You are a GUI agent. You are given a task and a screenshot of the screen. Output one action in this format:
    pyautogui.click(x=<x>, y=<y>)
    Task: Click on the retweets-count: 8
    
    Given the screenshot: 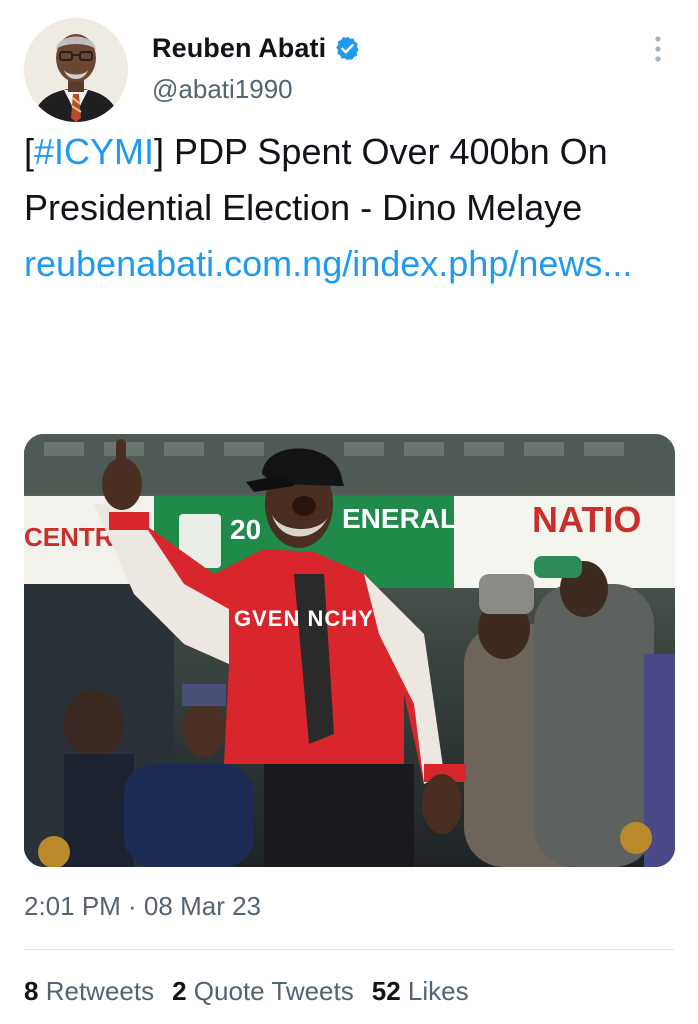 What is the action you would take?
    pyautogui.click(x=31, y=991)
    